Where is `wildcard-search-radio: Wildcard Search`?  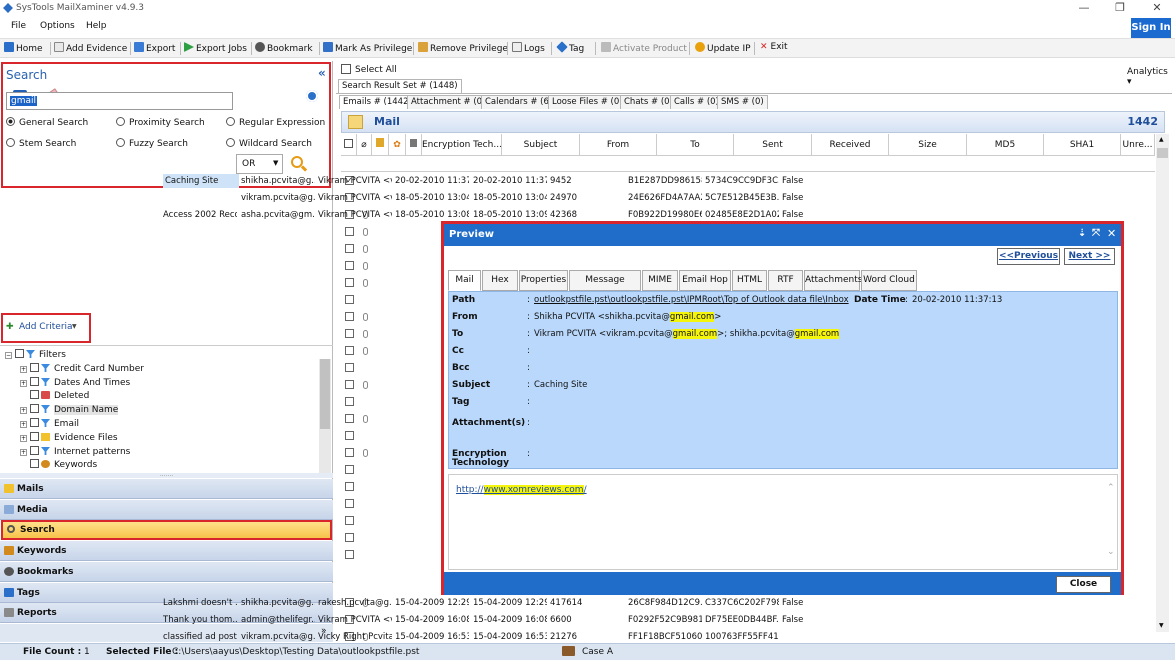 wildcard-search-radio: Wildcard Search is located at coordinates (269, 143).